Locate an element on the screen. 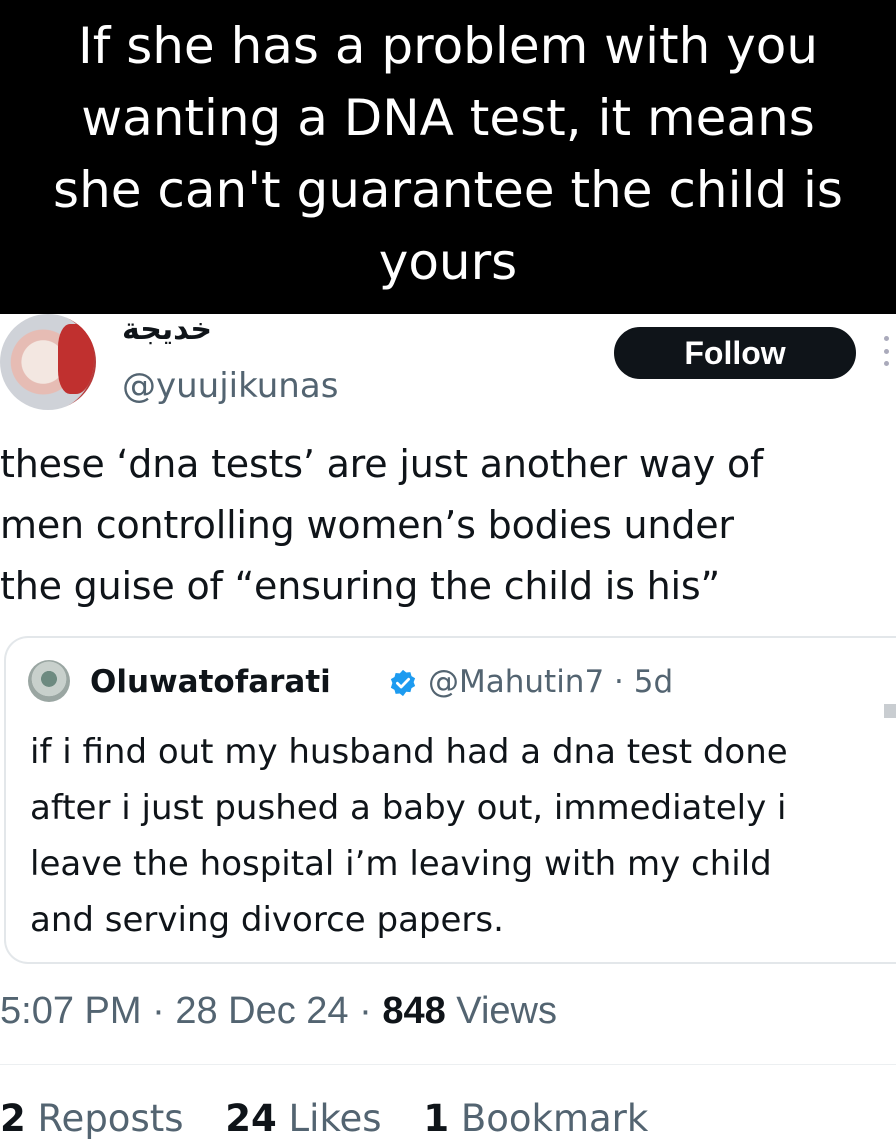  author-handle: @yuujikunas is located at coordinates (230, 386).